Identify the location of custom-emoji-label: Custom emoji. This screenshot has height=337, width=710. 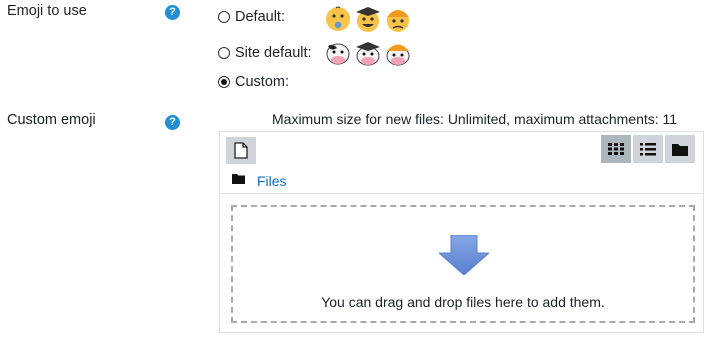
(51, 120).